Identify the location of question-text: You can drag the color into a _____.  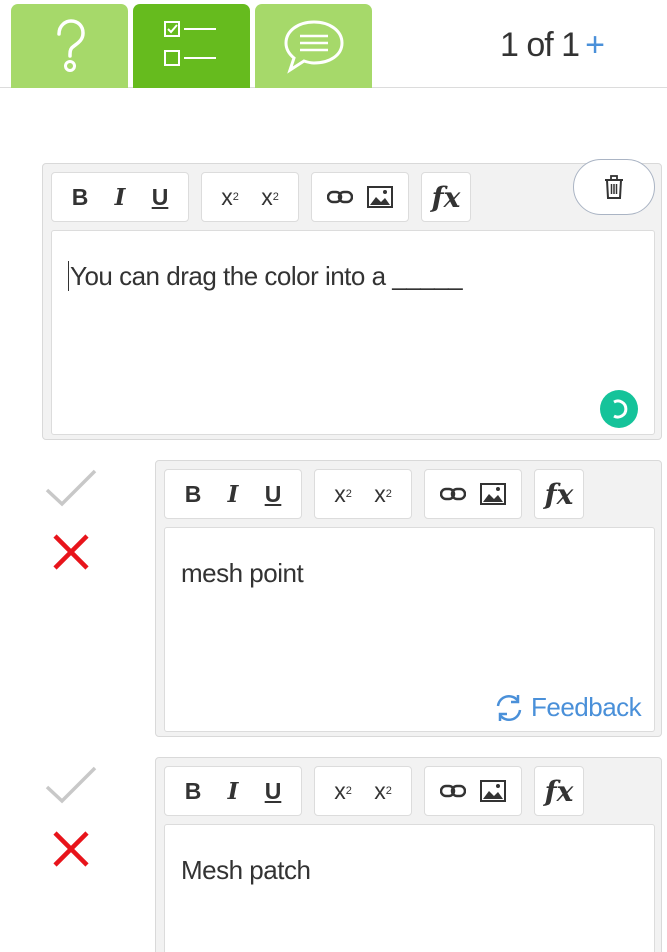
(265, 276).